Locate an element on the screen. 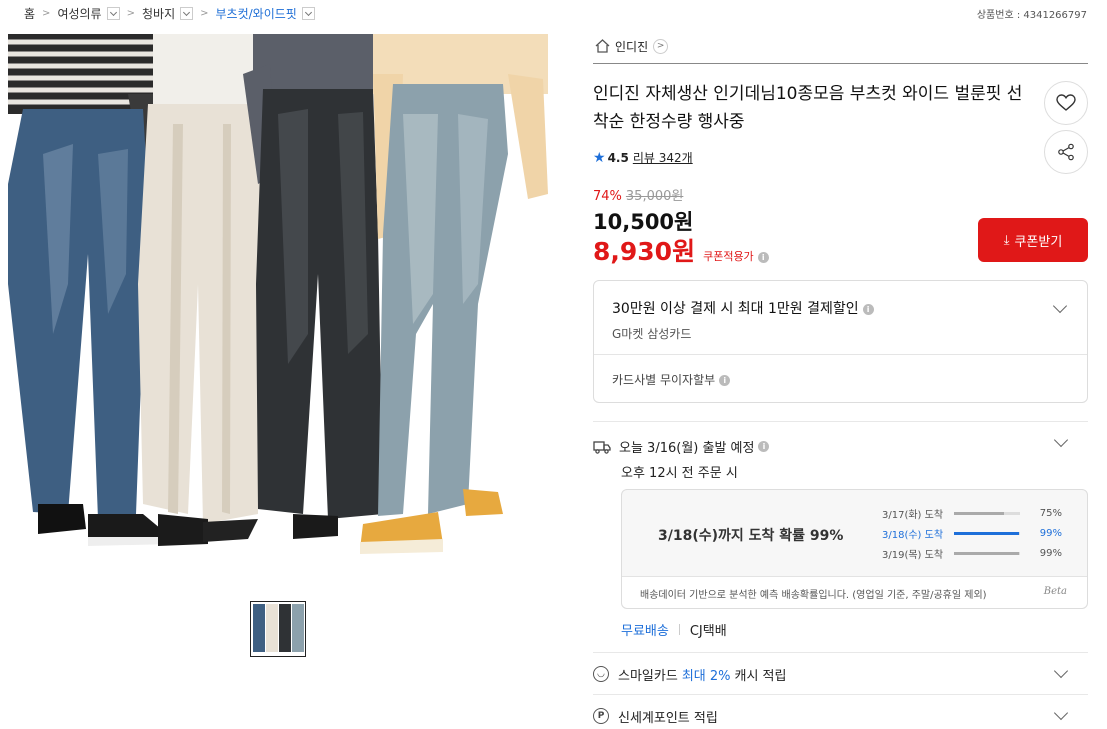 Image resolution: width=1107 pixels, height=729 pixels. shop-name: 인디진 is located at coordinates (631, 46).